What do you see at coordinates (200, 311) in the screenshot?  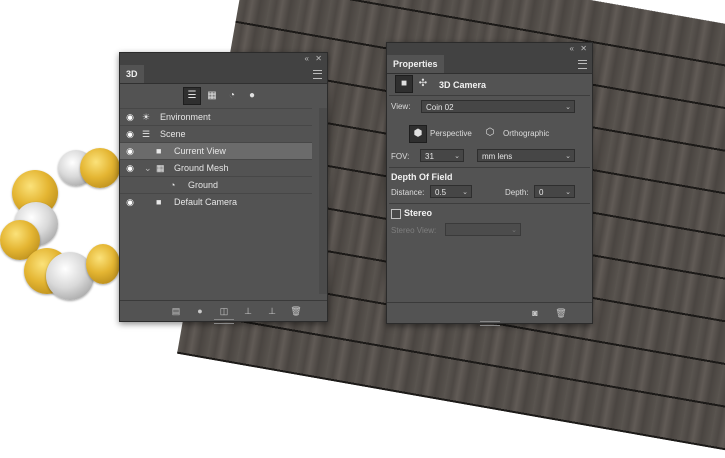 I see `add-light-icon: ●` at bounding box center [200, 311].